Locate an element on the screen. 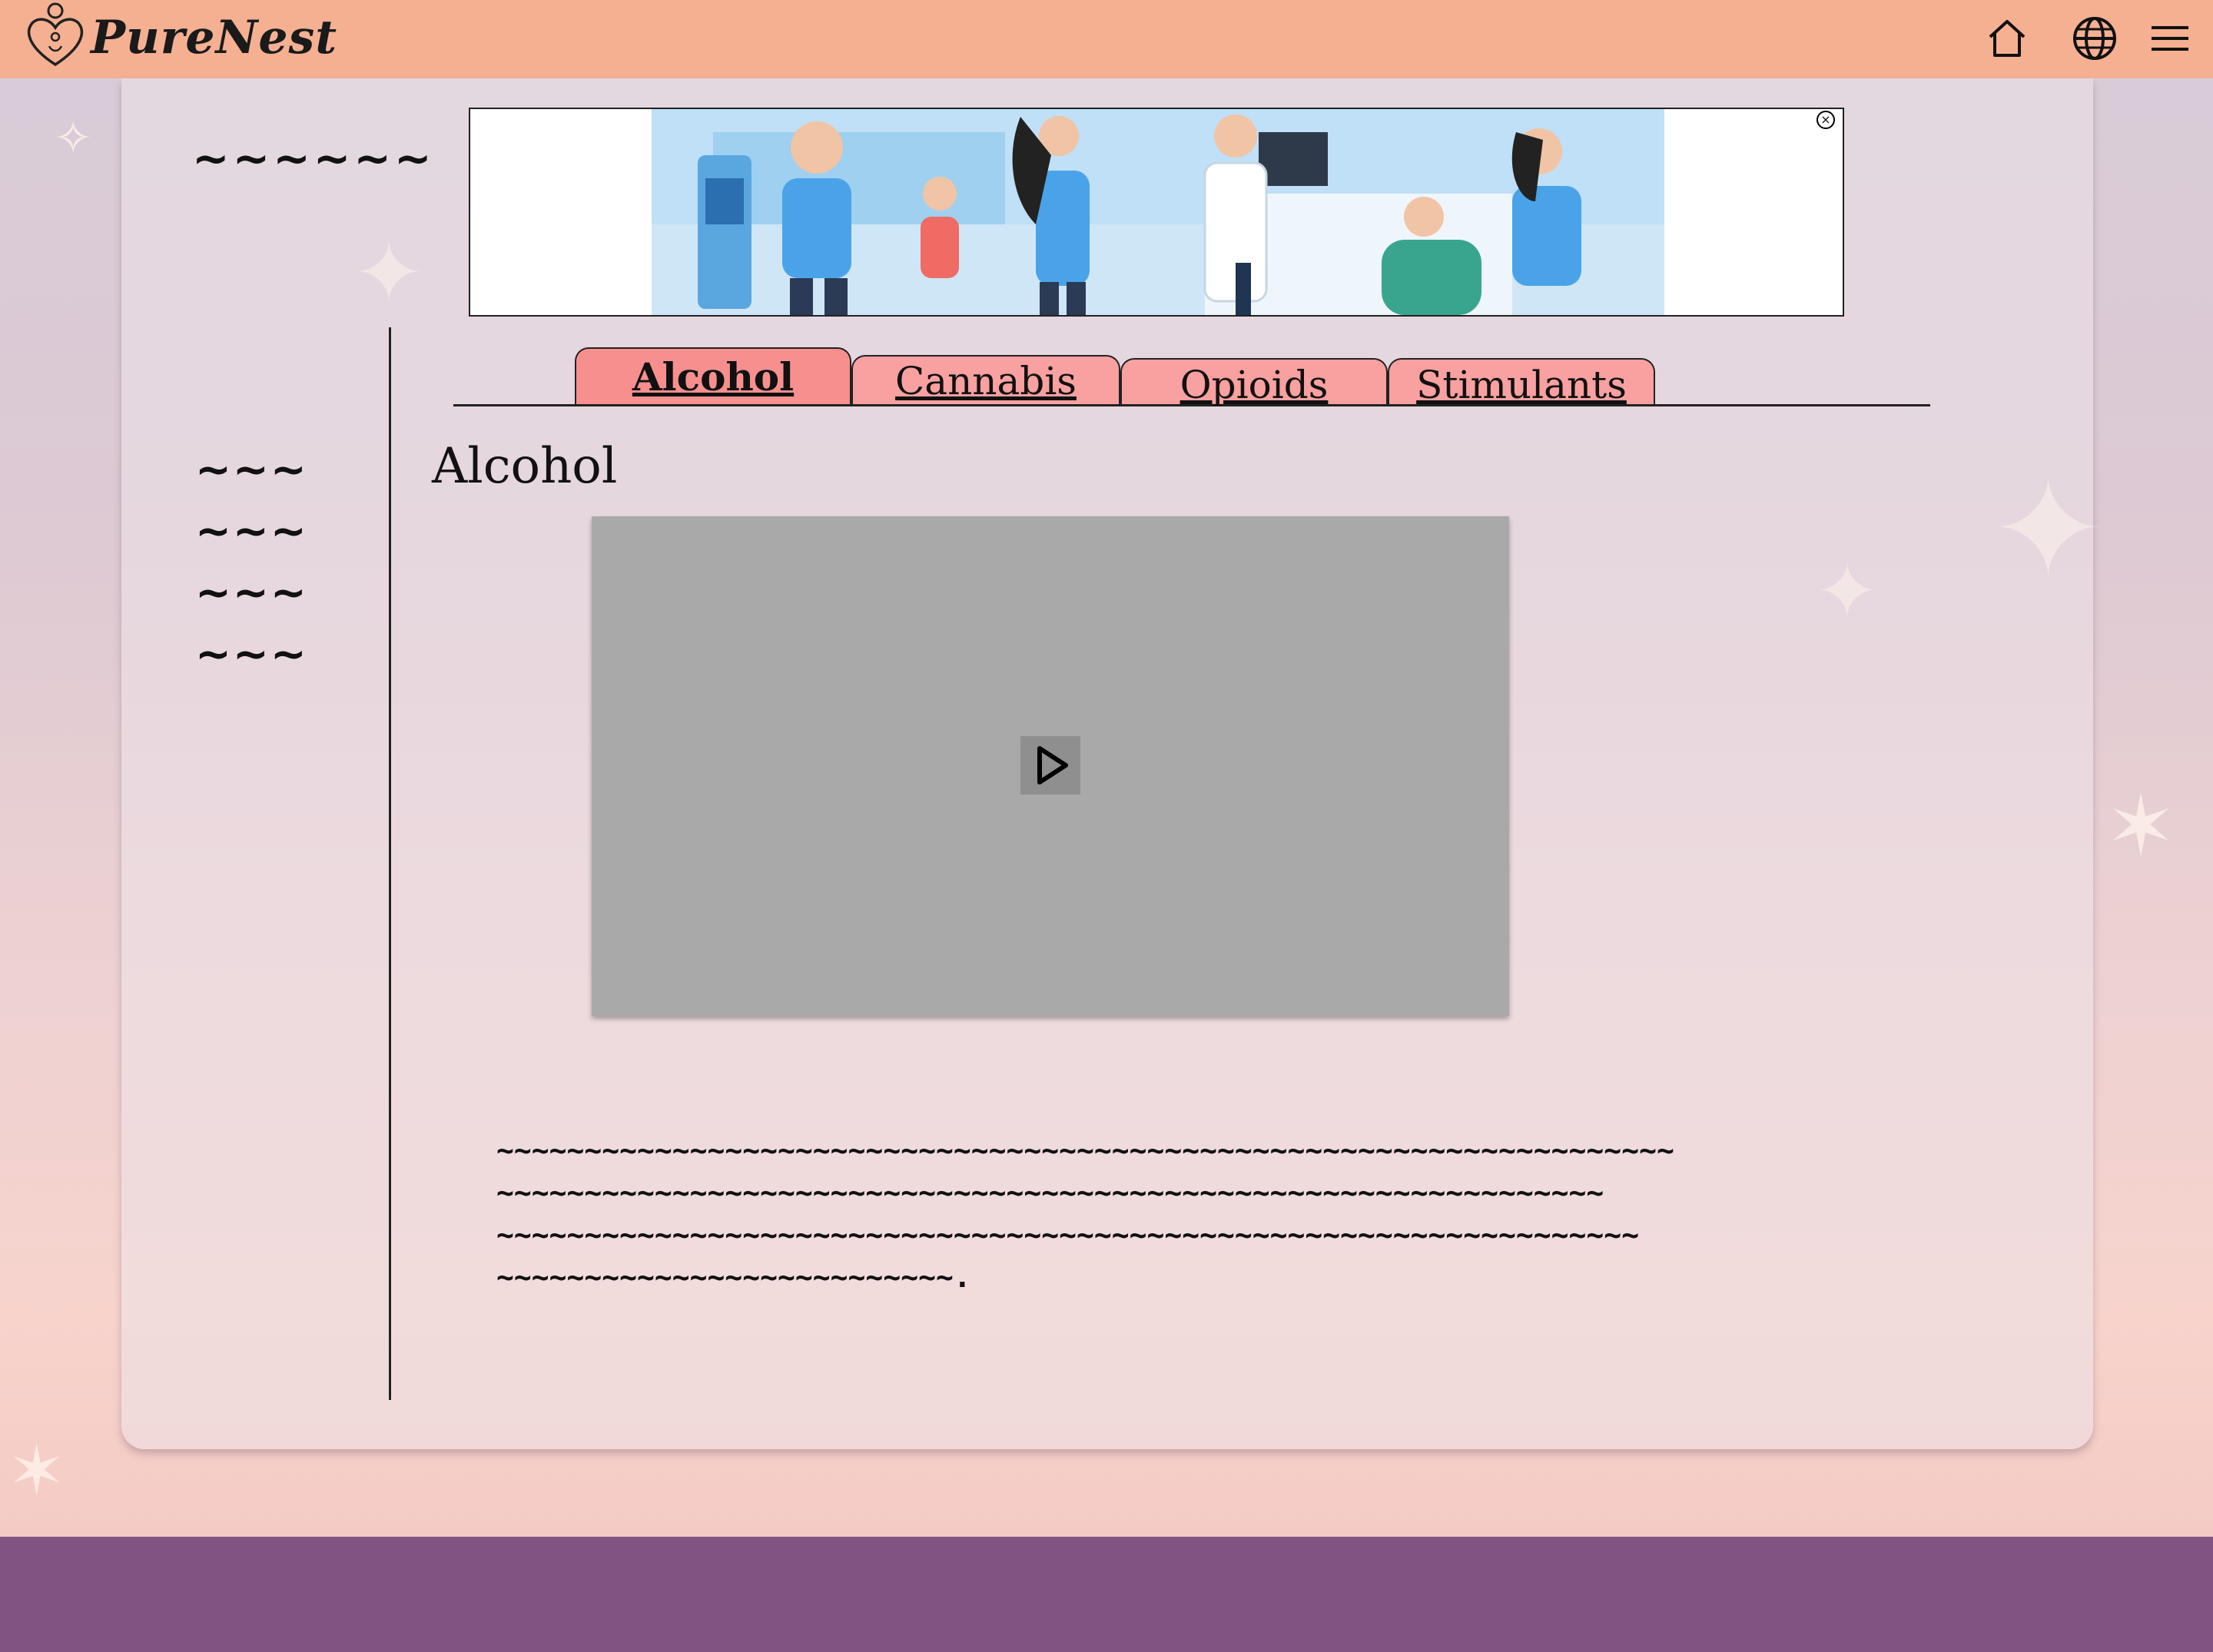  tab-opioids: Opioids is located at coordinates (1254, 382).